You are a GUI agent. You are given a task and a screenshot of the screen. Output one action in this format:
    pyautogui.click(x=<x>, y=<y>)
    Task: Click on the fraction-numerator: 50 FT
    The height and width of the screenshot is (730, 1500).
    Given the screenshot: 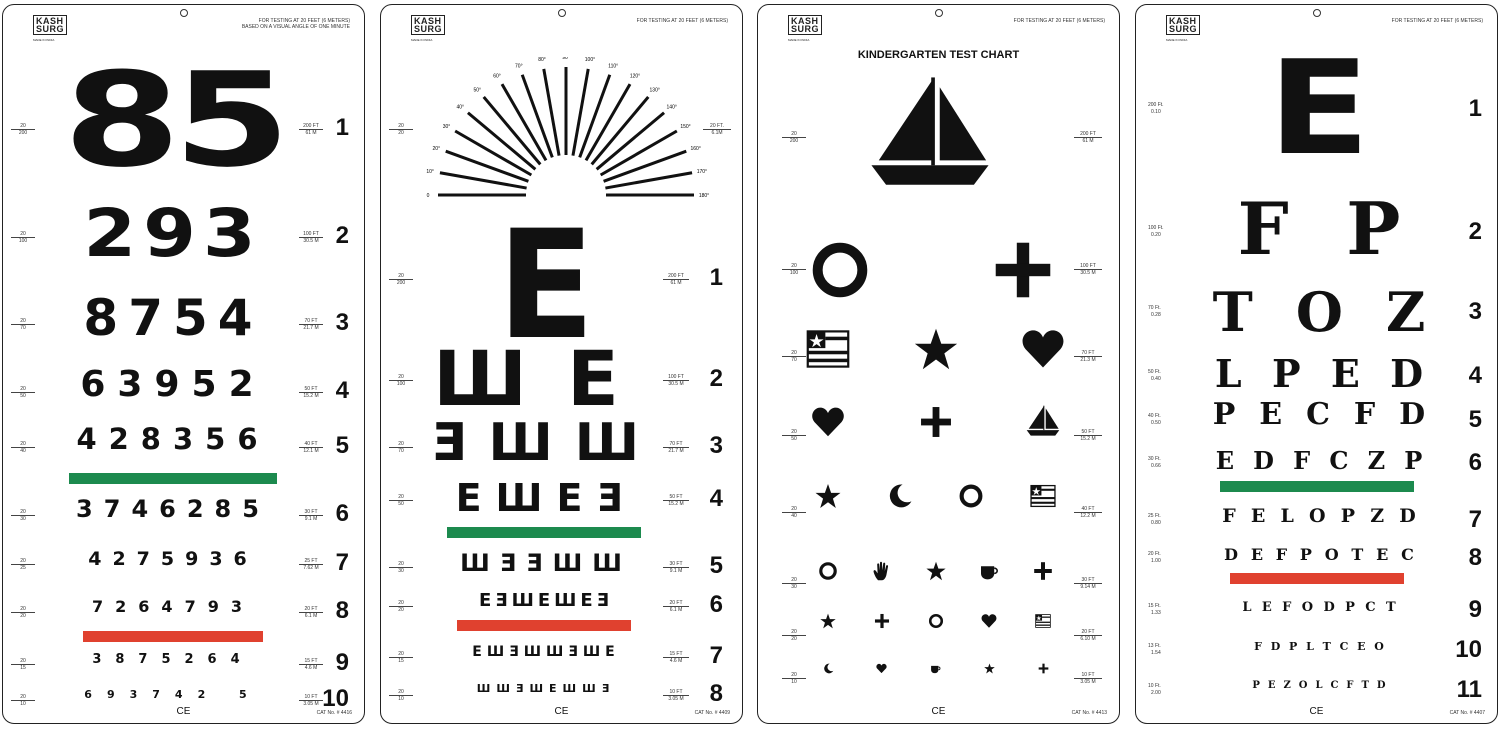 What is the action you would take?
    pyautogui.click(x=1088, y=432)
    